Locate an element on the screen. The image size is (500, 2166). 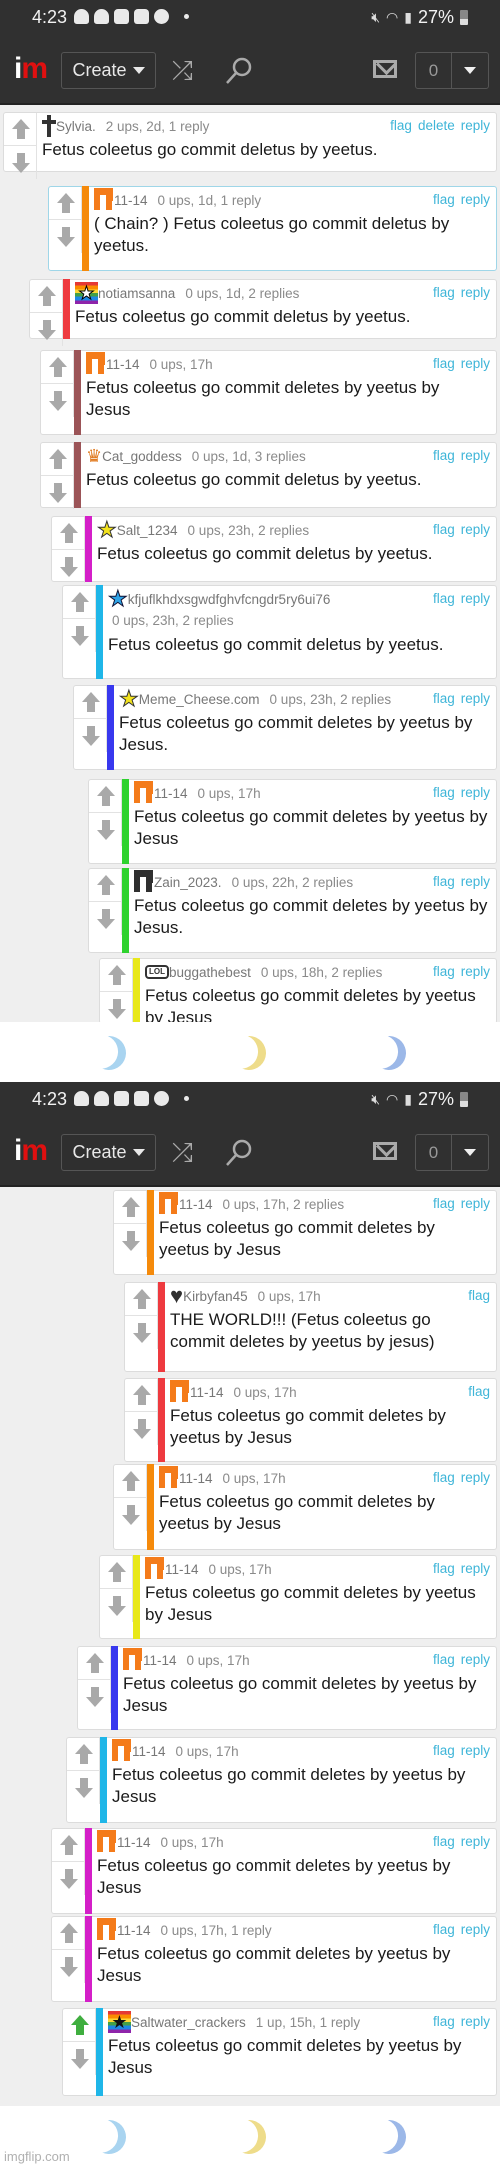
username: Salt_1234 is located at coordinates (147, 530).